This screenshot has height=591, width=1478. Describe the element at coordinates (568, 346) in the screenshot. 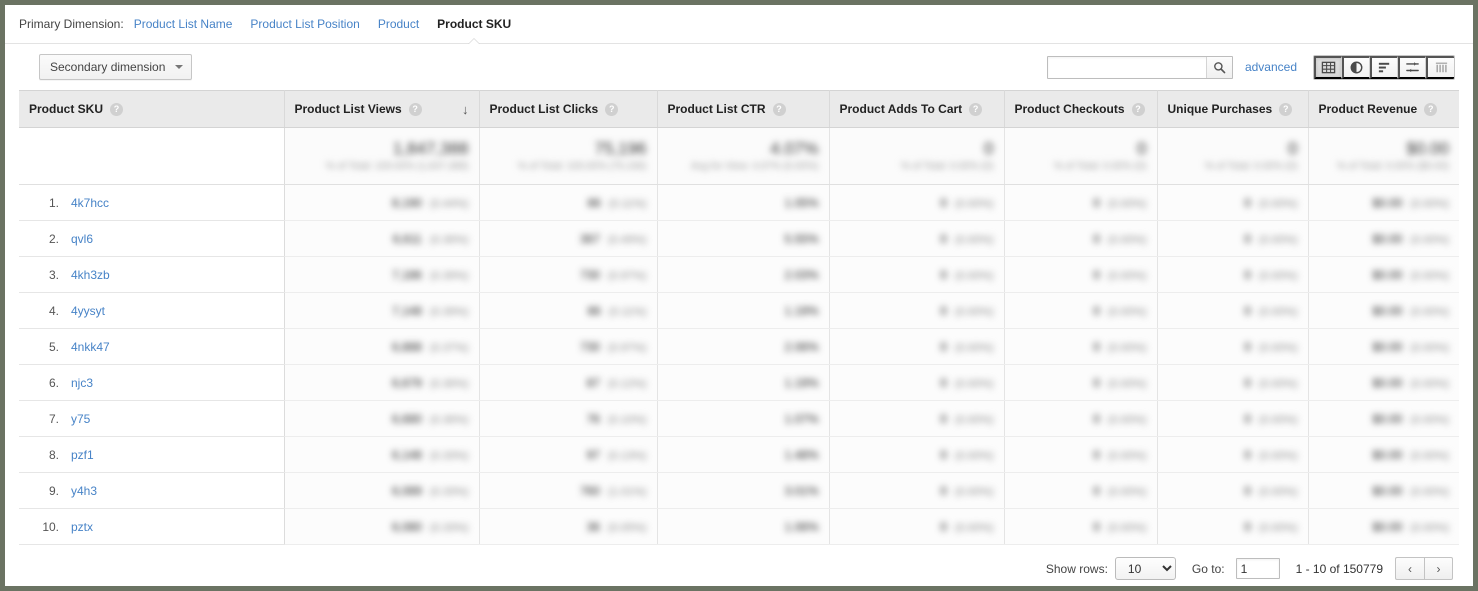

I see `metric-cell: 730 (0.97%)` at that location.